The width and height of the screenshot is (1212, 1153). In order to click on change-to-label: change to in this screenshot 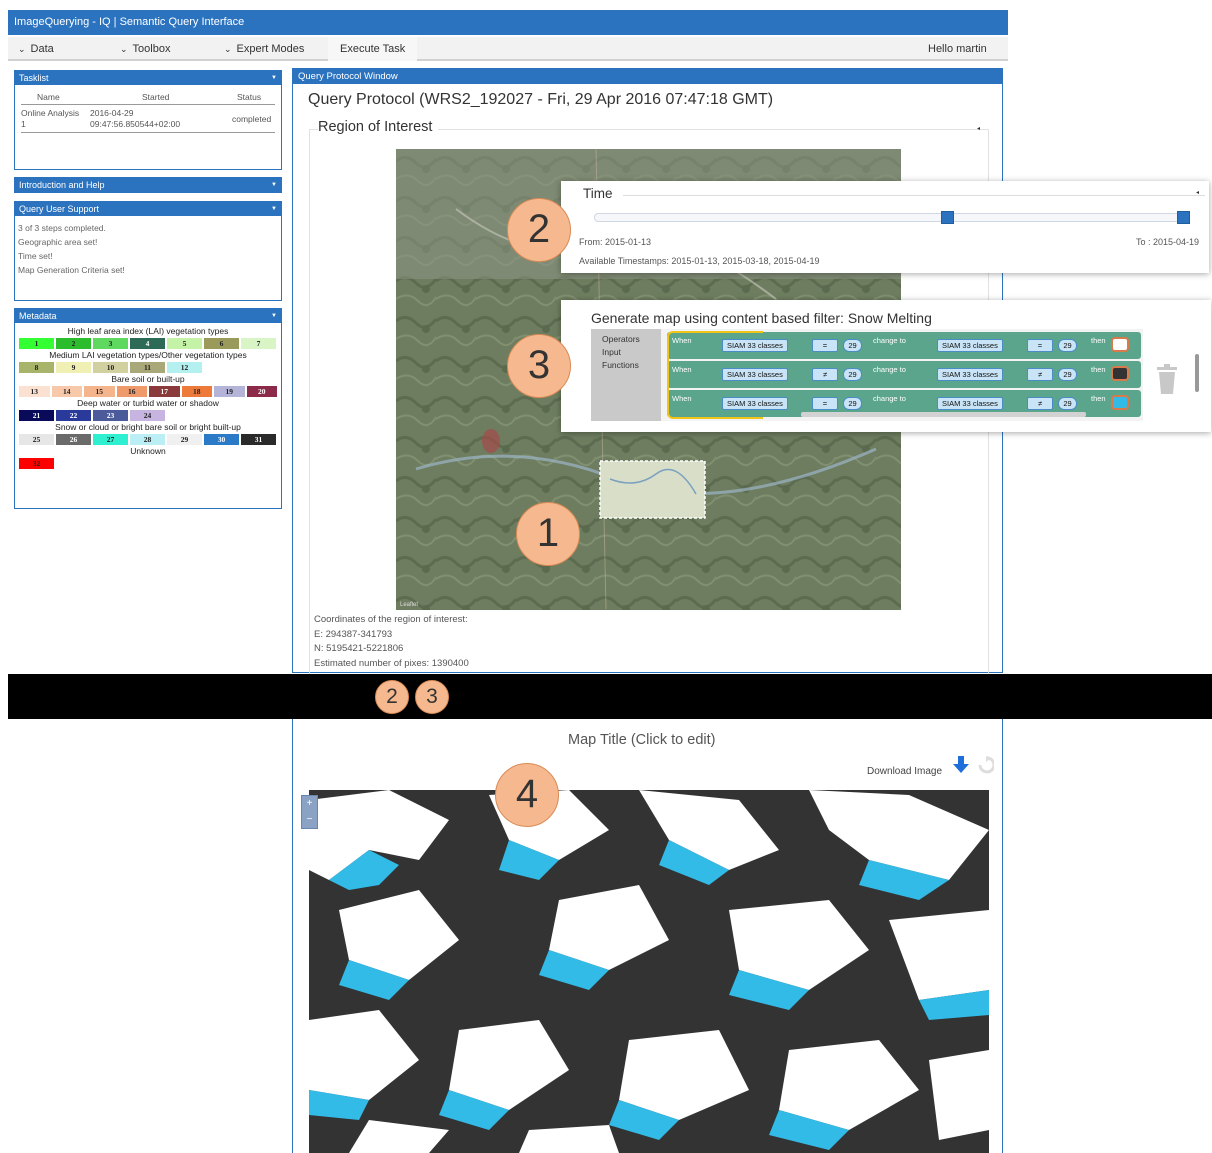, I will do `click(889, 340)`.